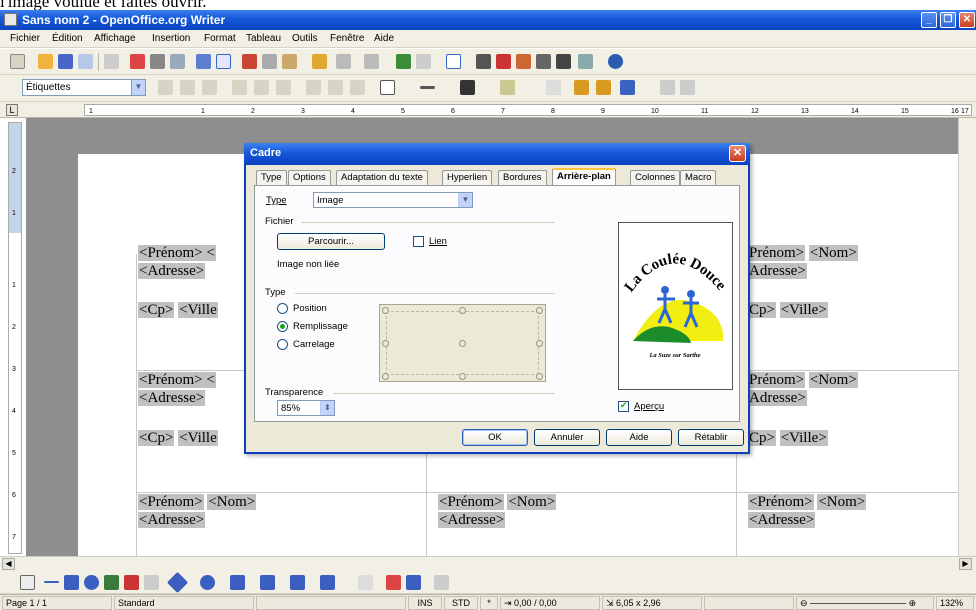 The width and height of the screenshot is (976, 610). Describe the element at coordinates (203, 61) in the screenshot. I see `spellcheck-icon` at that location.